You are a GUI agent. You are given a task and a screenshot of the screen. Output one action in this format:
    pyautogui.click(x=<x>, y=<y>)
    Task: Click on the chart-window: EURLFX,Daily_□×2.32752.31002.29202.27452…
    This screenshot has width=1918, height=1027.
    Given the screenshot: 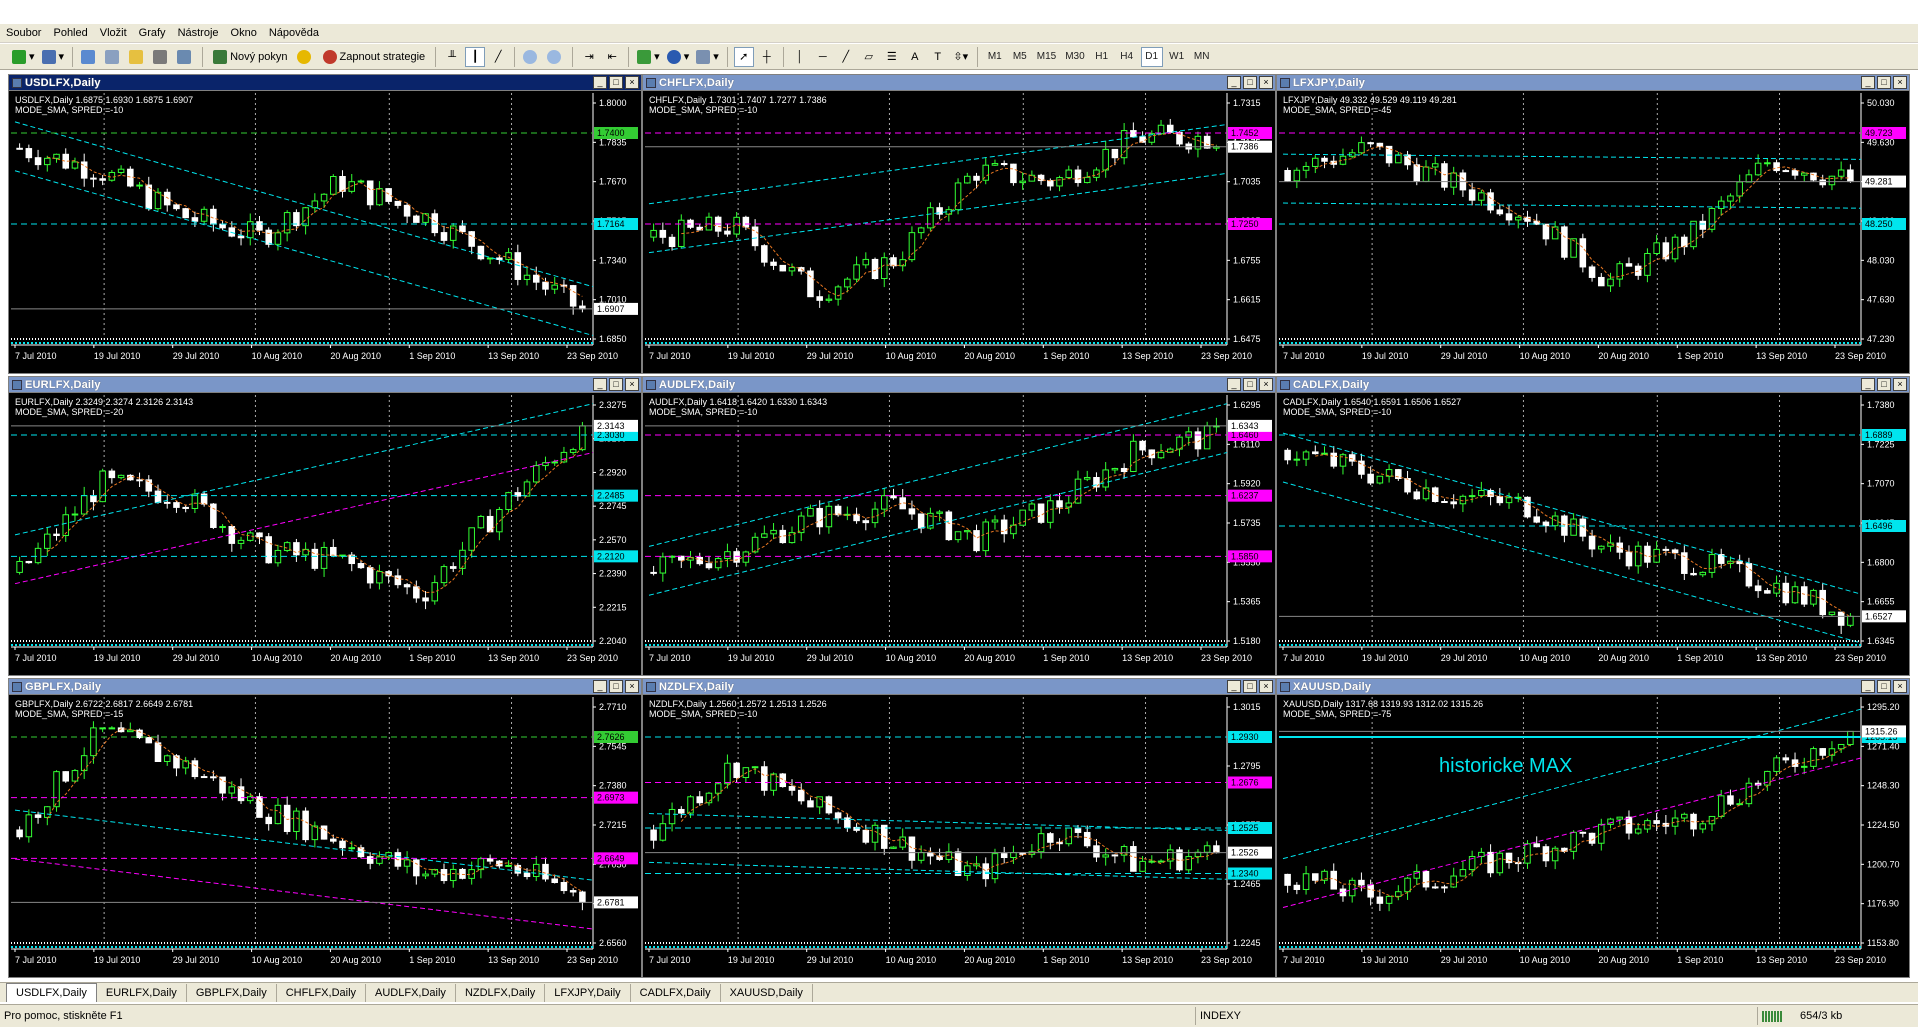 What is the action you would take?
    pyautogui.click(x=325, y=526)
    